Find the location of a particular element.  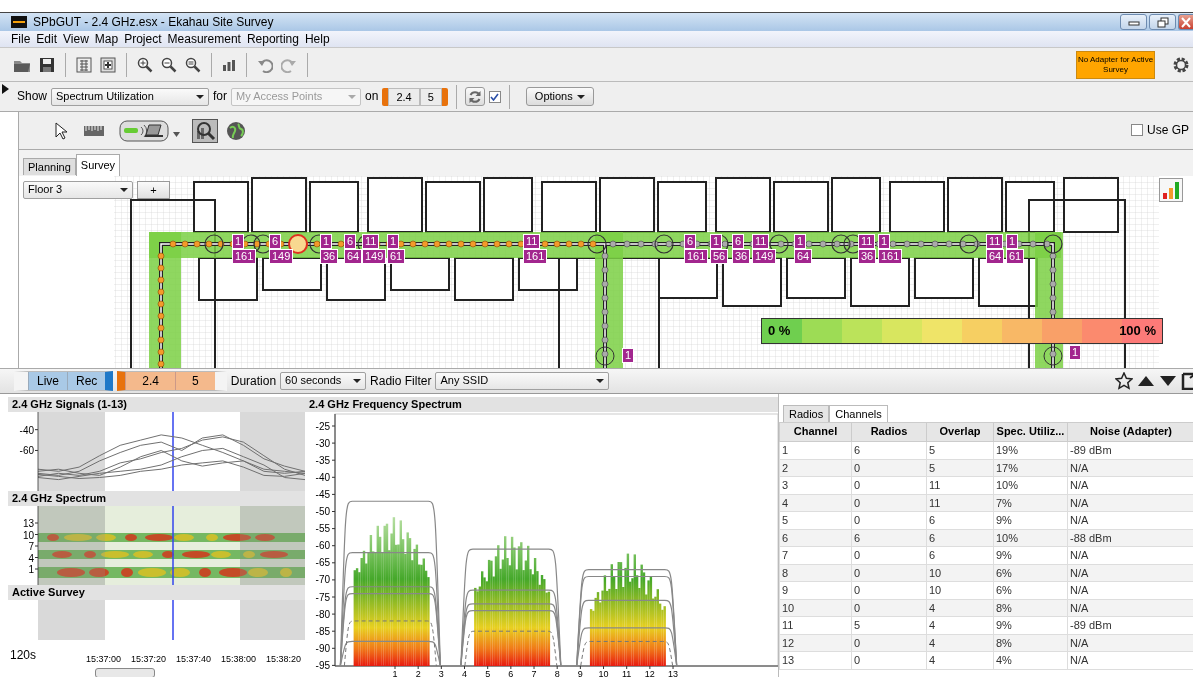

time-tick-label: 15:38:00 is located at coordinates (239, 659).